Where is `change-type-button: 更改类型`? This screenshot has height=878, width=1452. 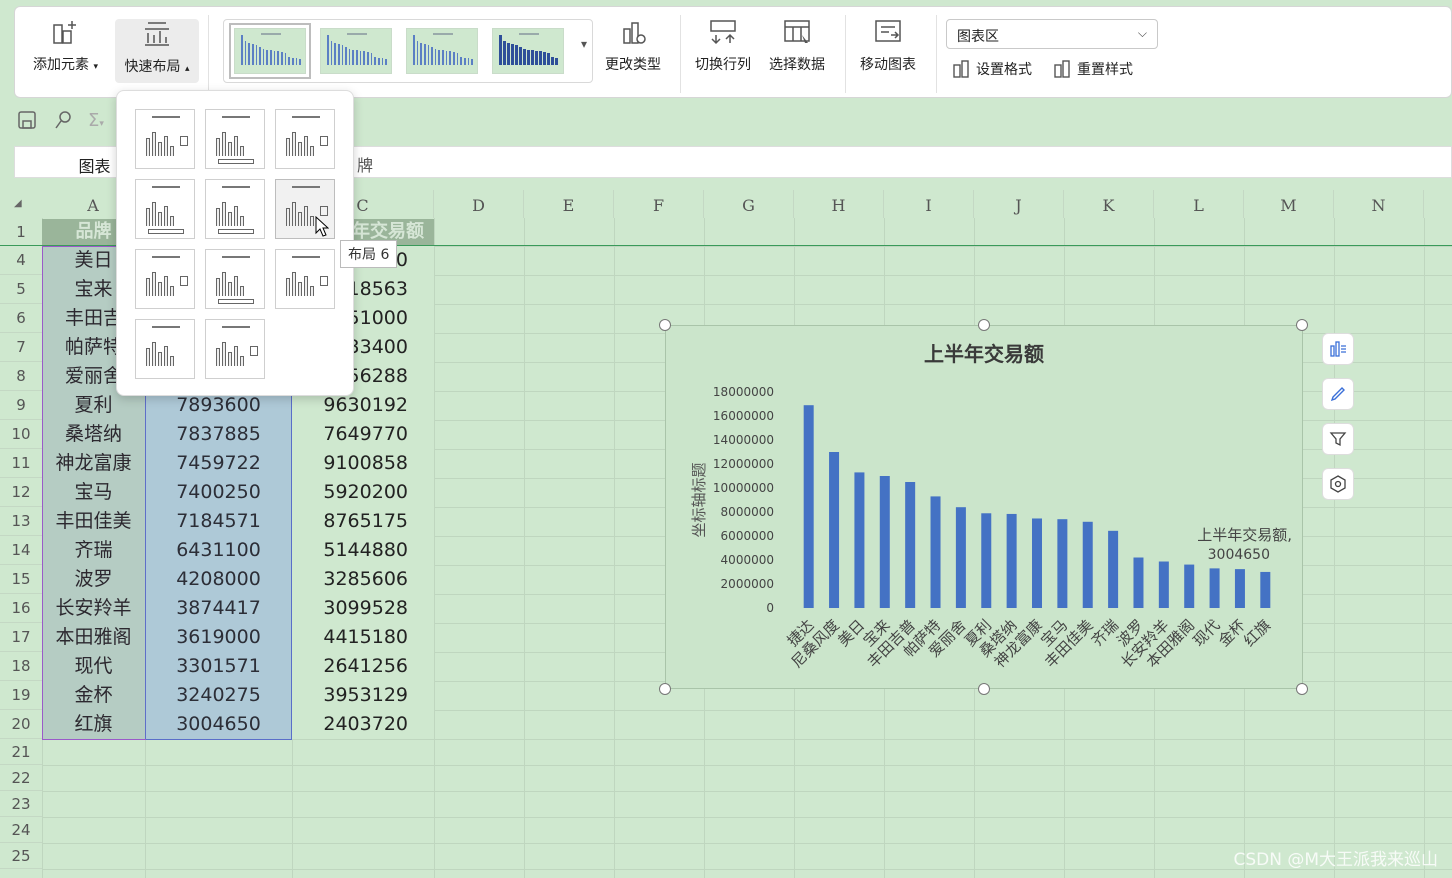
change-type-button: 更改类型 is located at coordinates (633, 40).